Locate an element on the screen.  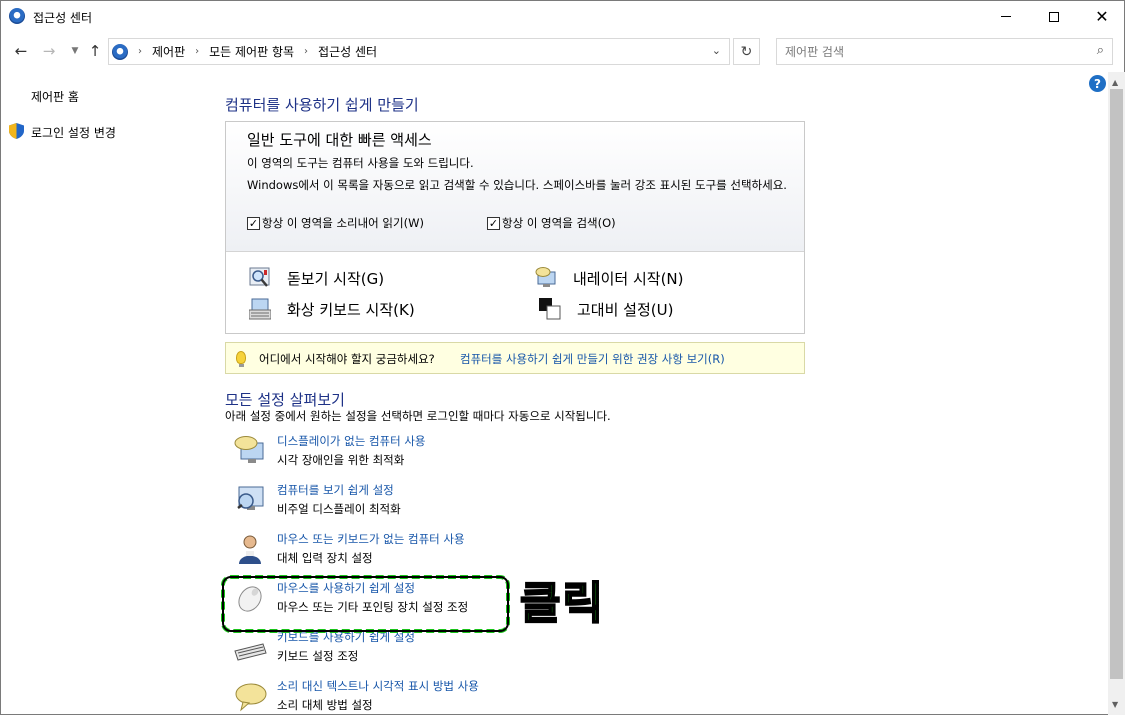
quick-access-title: 일반 도구에 대한 빠른 액세스 is located at coordinates (339, 140).